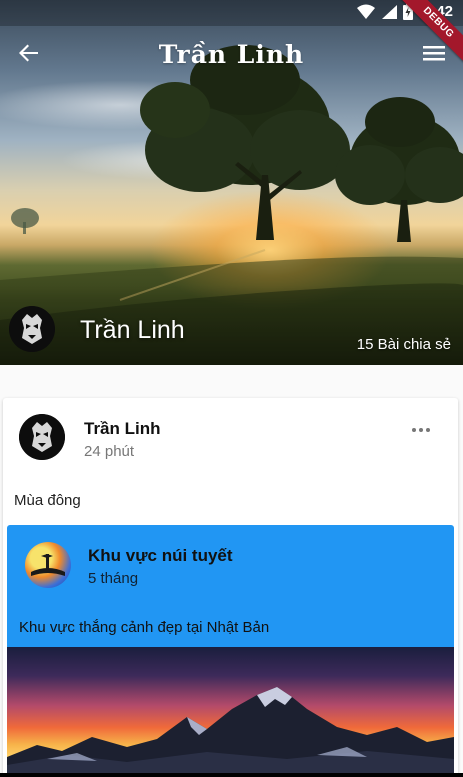  I want to click on menu-button, so click(434, 55).